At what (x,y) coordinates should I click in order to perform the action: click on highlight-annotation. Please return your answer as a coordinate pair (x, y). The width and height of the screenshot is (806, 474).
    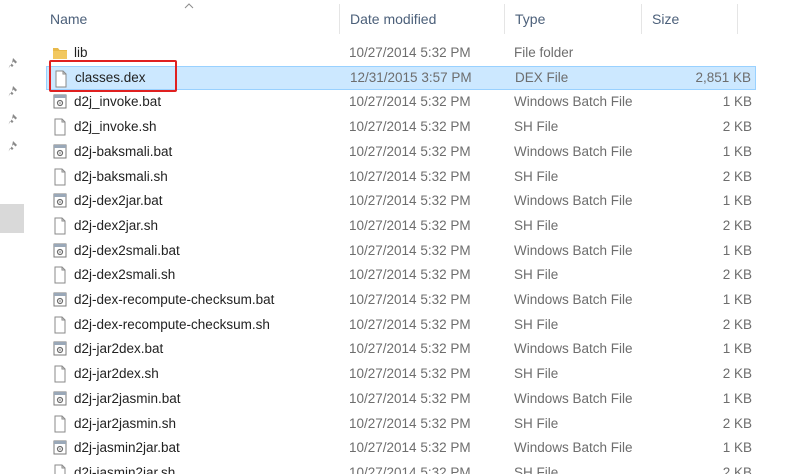
    Looking at the image, I should click on (113, 76).